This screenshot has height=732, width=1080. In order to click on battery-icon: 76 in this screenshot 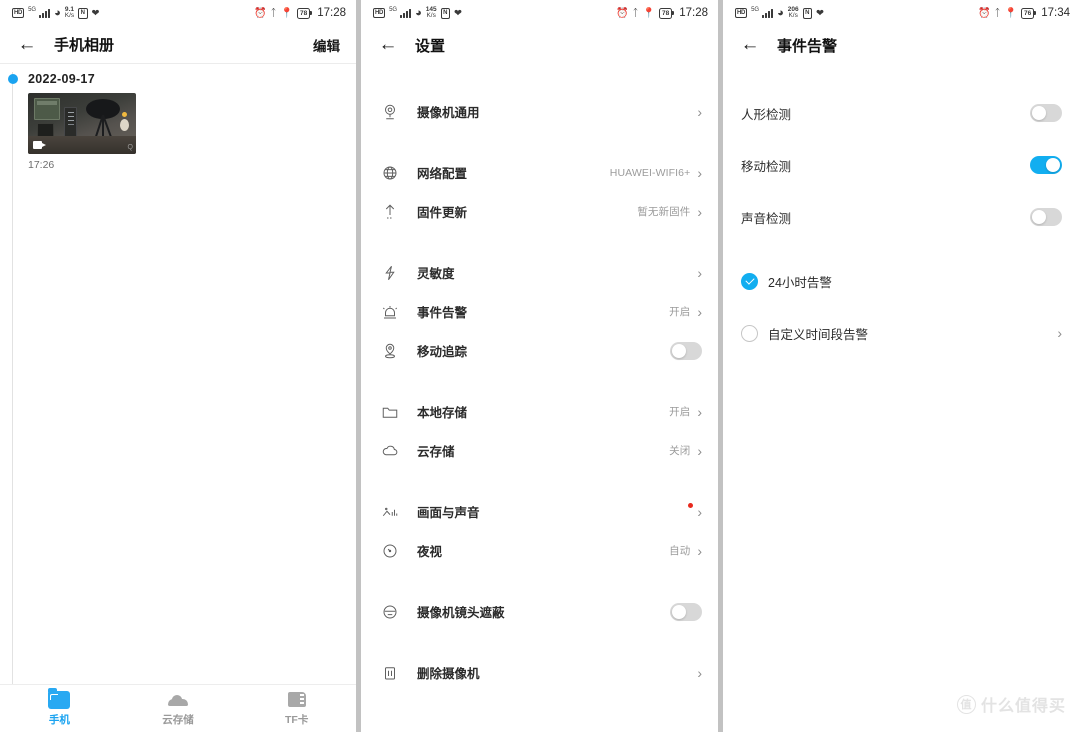, I will do `click(1028, 13)`.